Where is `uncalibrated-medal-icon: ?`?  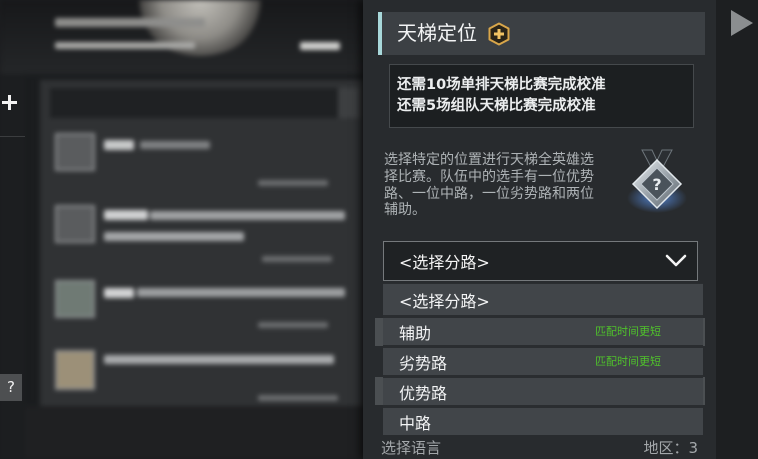 uncalibrated-medal-icon: ? is located at coordinates (657, 181).